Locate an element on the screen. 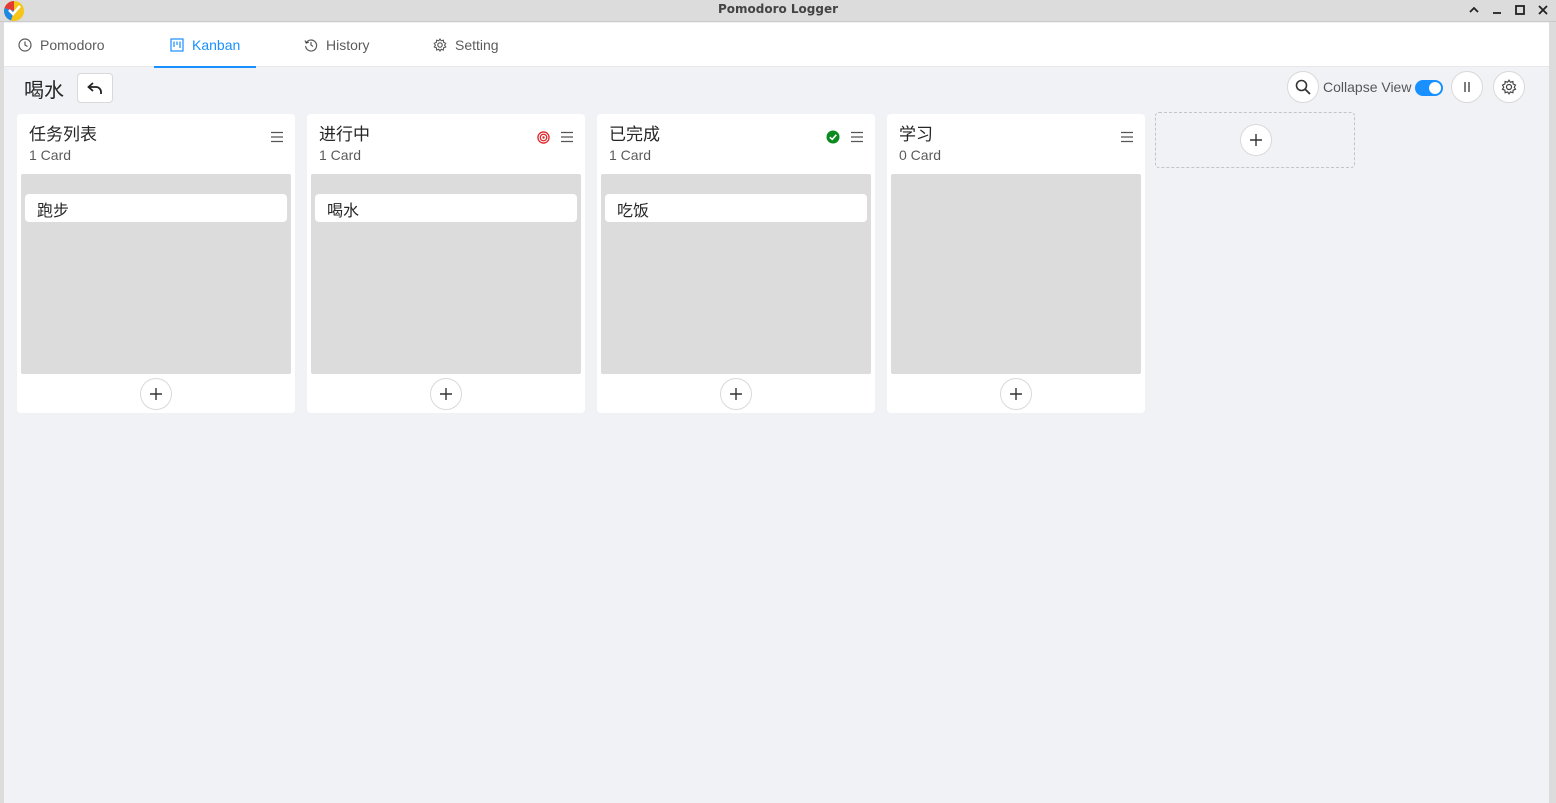 Image resolution: width=1556 pixels, height=803 pixels. tab-label: Pomodoro is located at coordinates (72, 45).